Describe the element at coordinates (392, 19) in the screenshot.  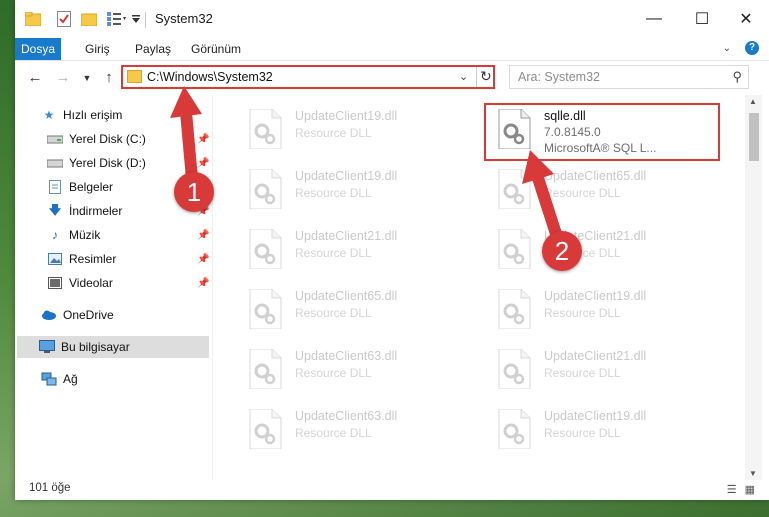
I see `title-bar: System32 — ☐ ✕` at that location.